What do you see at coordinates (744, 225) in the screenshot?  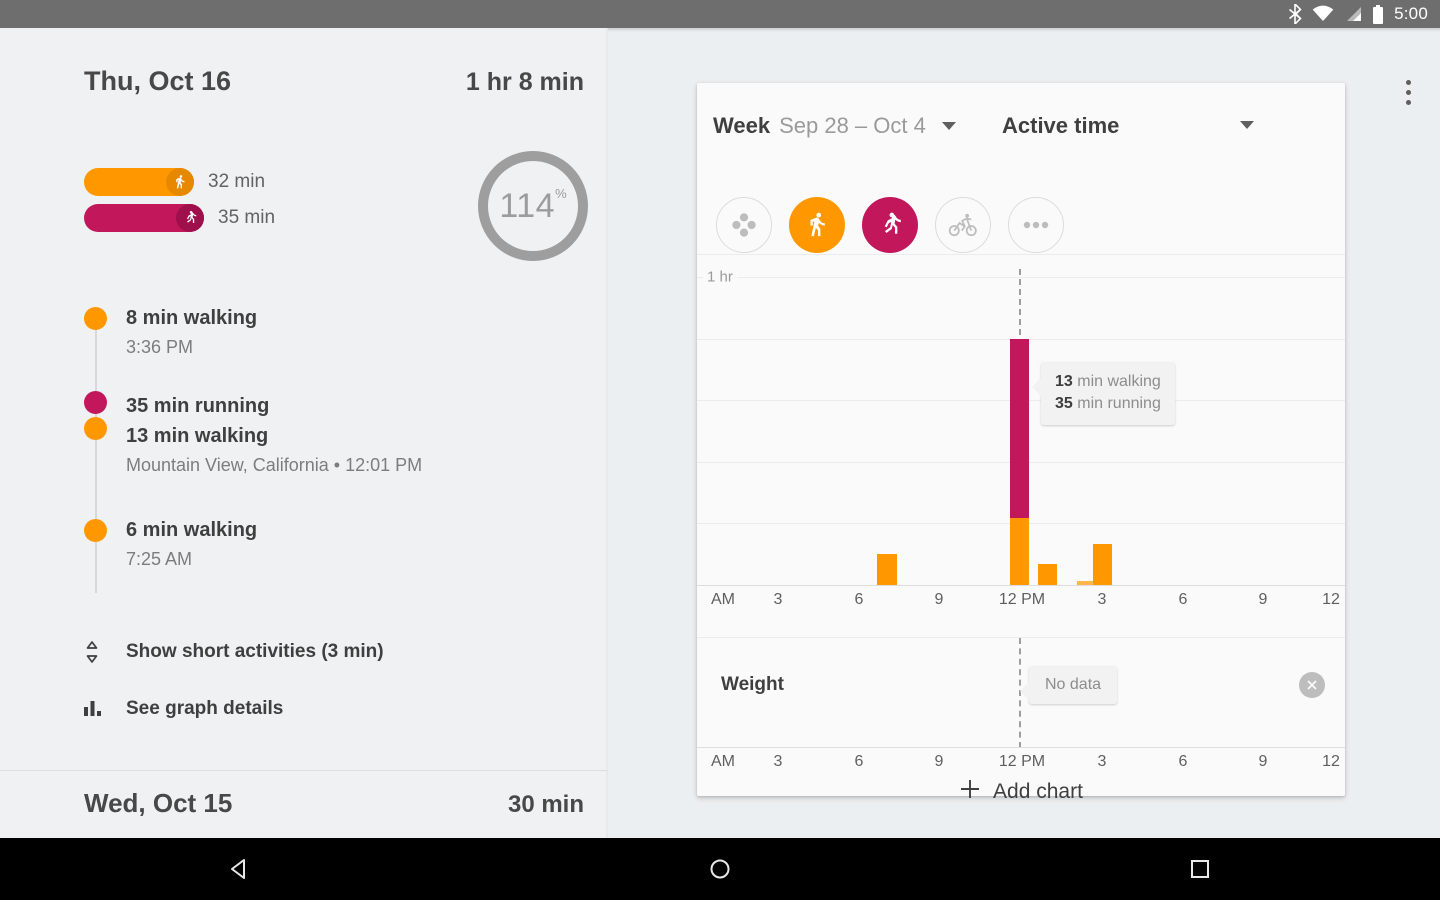 I see `all-activities-icon` at bounding box center [744, 225].